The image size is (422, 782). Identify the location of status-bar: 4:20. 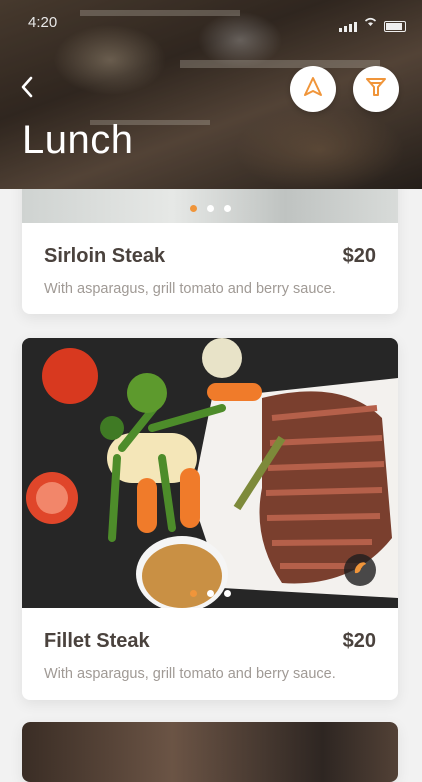
(211, 20).